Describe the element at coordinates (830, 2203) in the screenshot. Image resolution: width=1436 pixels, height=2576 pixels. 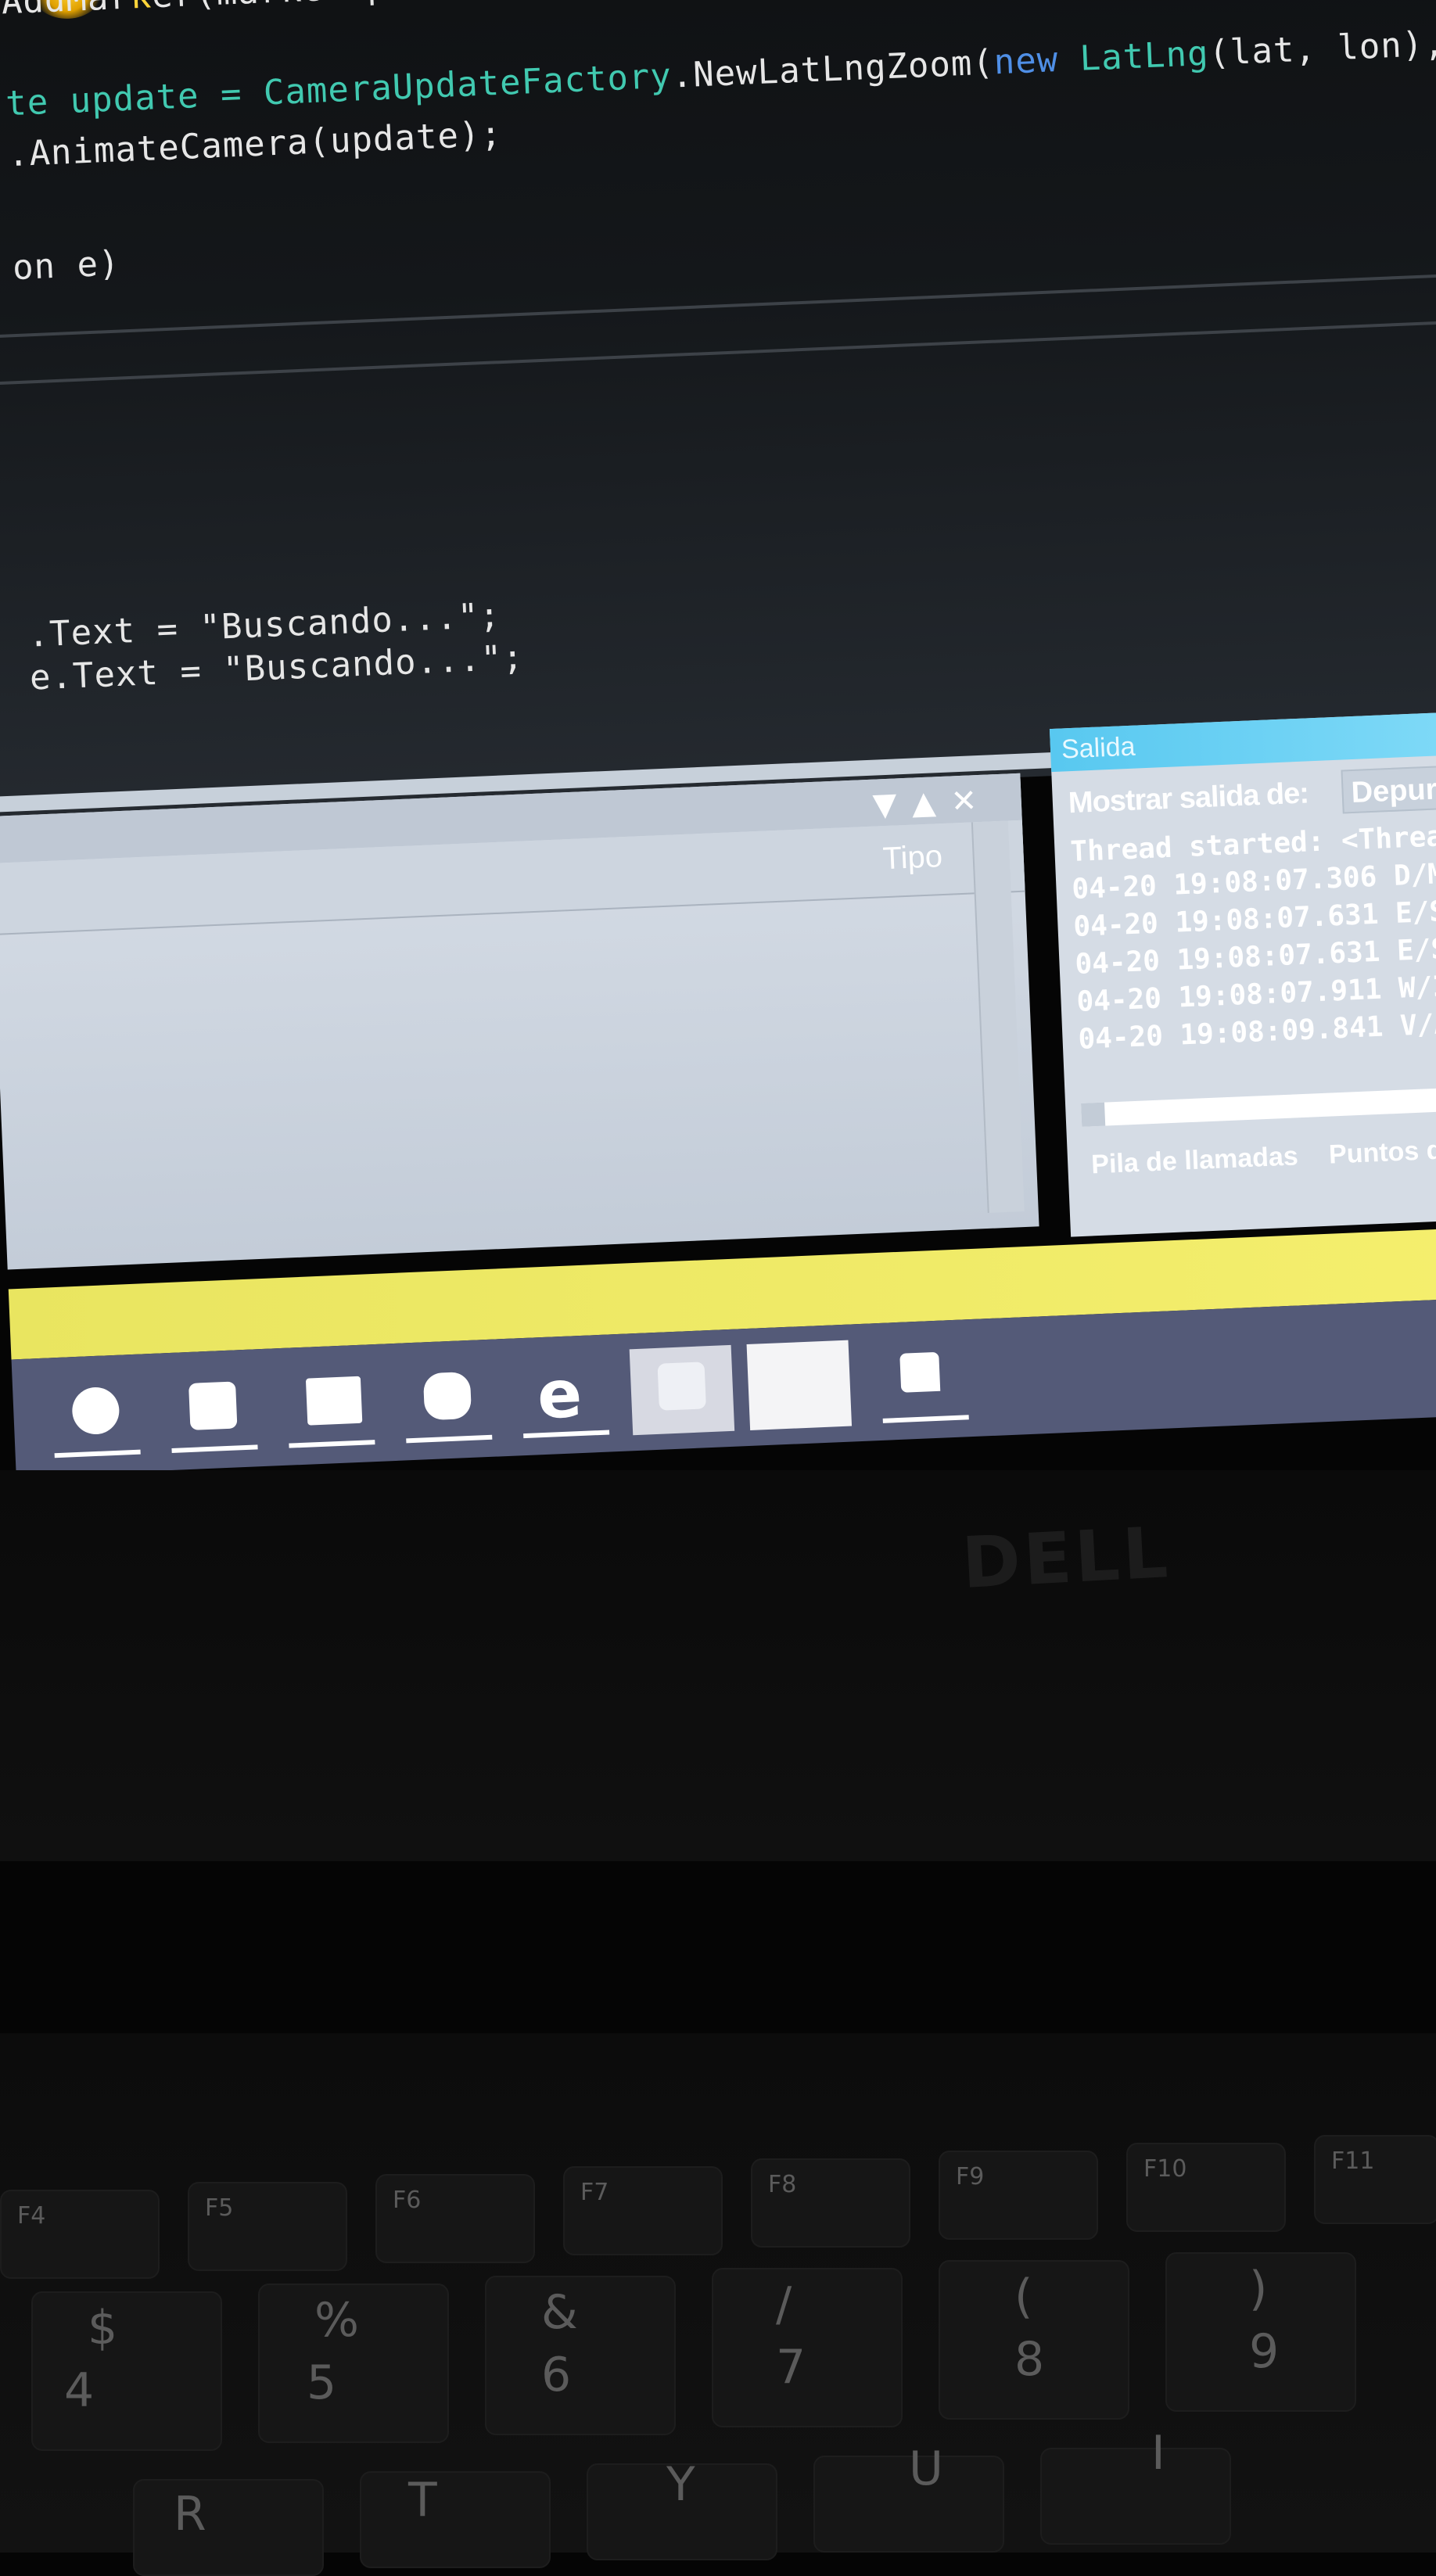
I see `key-f8: F8` at that location.